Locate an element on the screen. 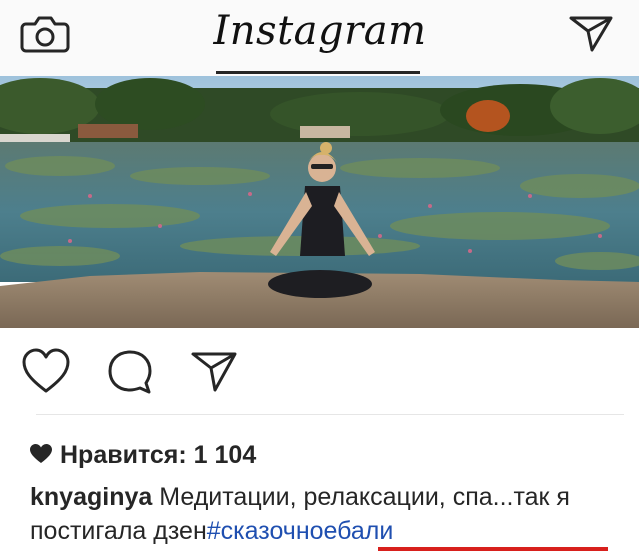 The width and height of the screenshot is (639, 556). direct-messages-button is located at coordinates (591, 33).